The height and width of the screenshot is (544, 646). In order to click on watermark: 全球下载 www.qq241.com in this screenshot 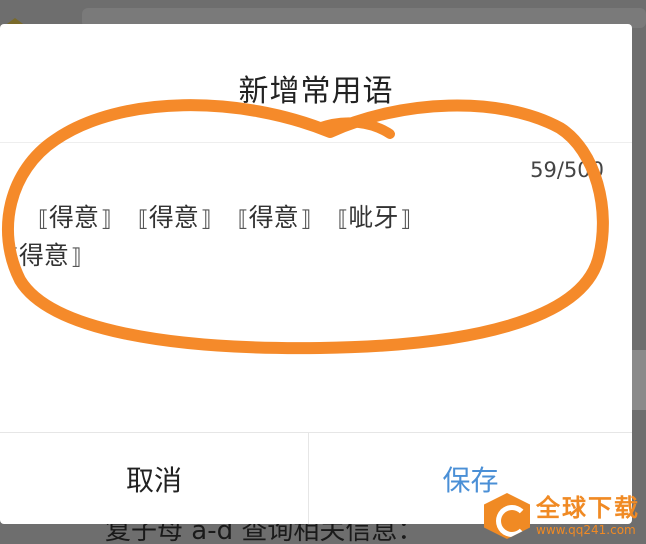, I will do `click(562, 516)`.